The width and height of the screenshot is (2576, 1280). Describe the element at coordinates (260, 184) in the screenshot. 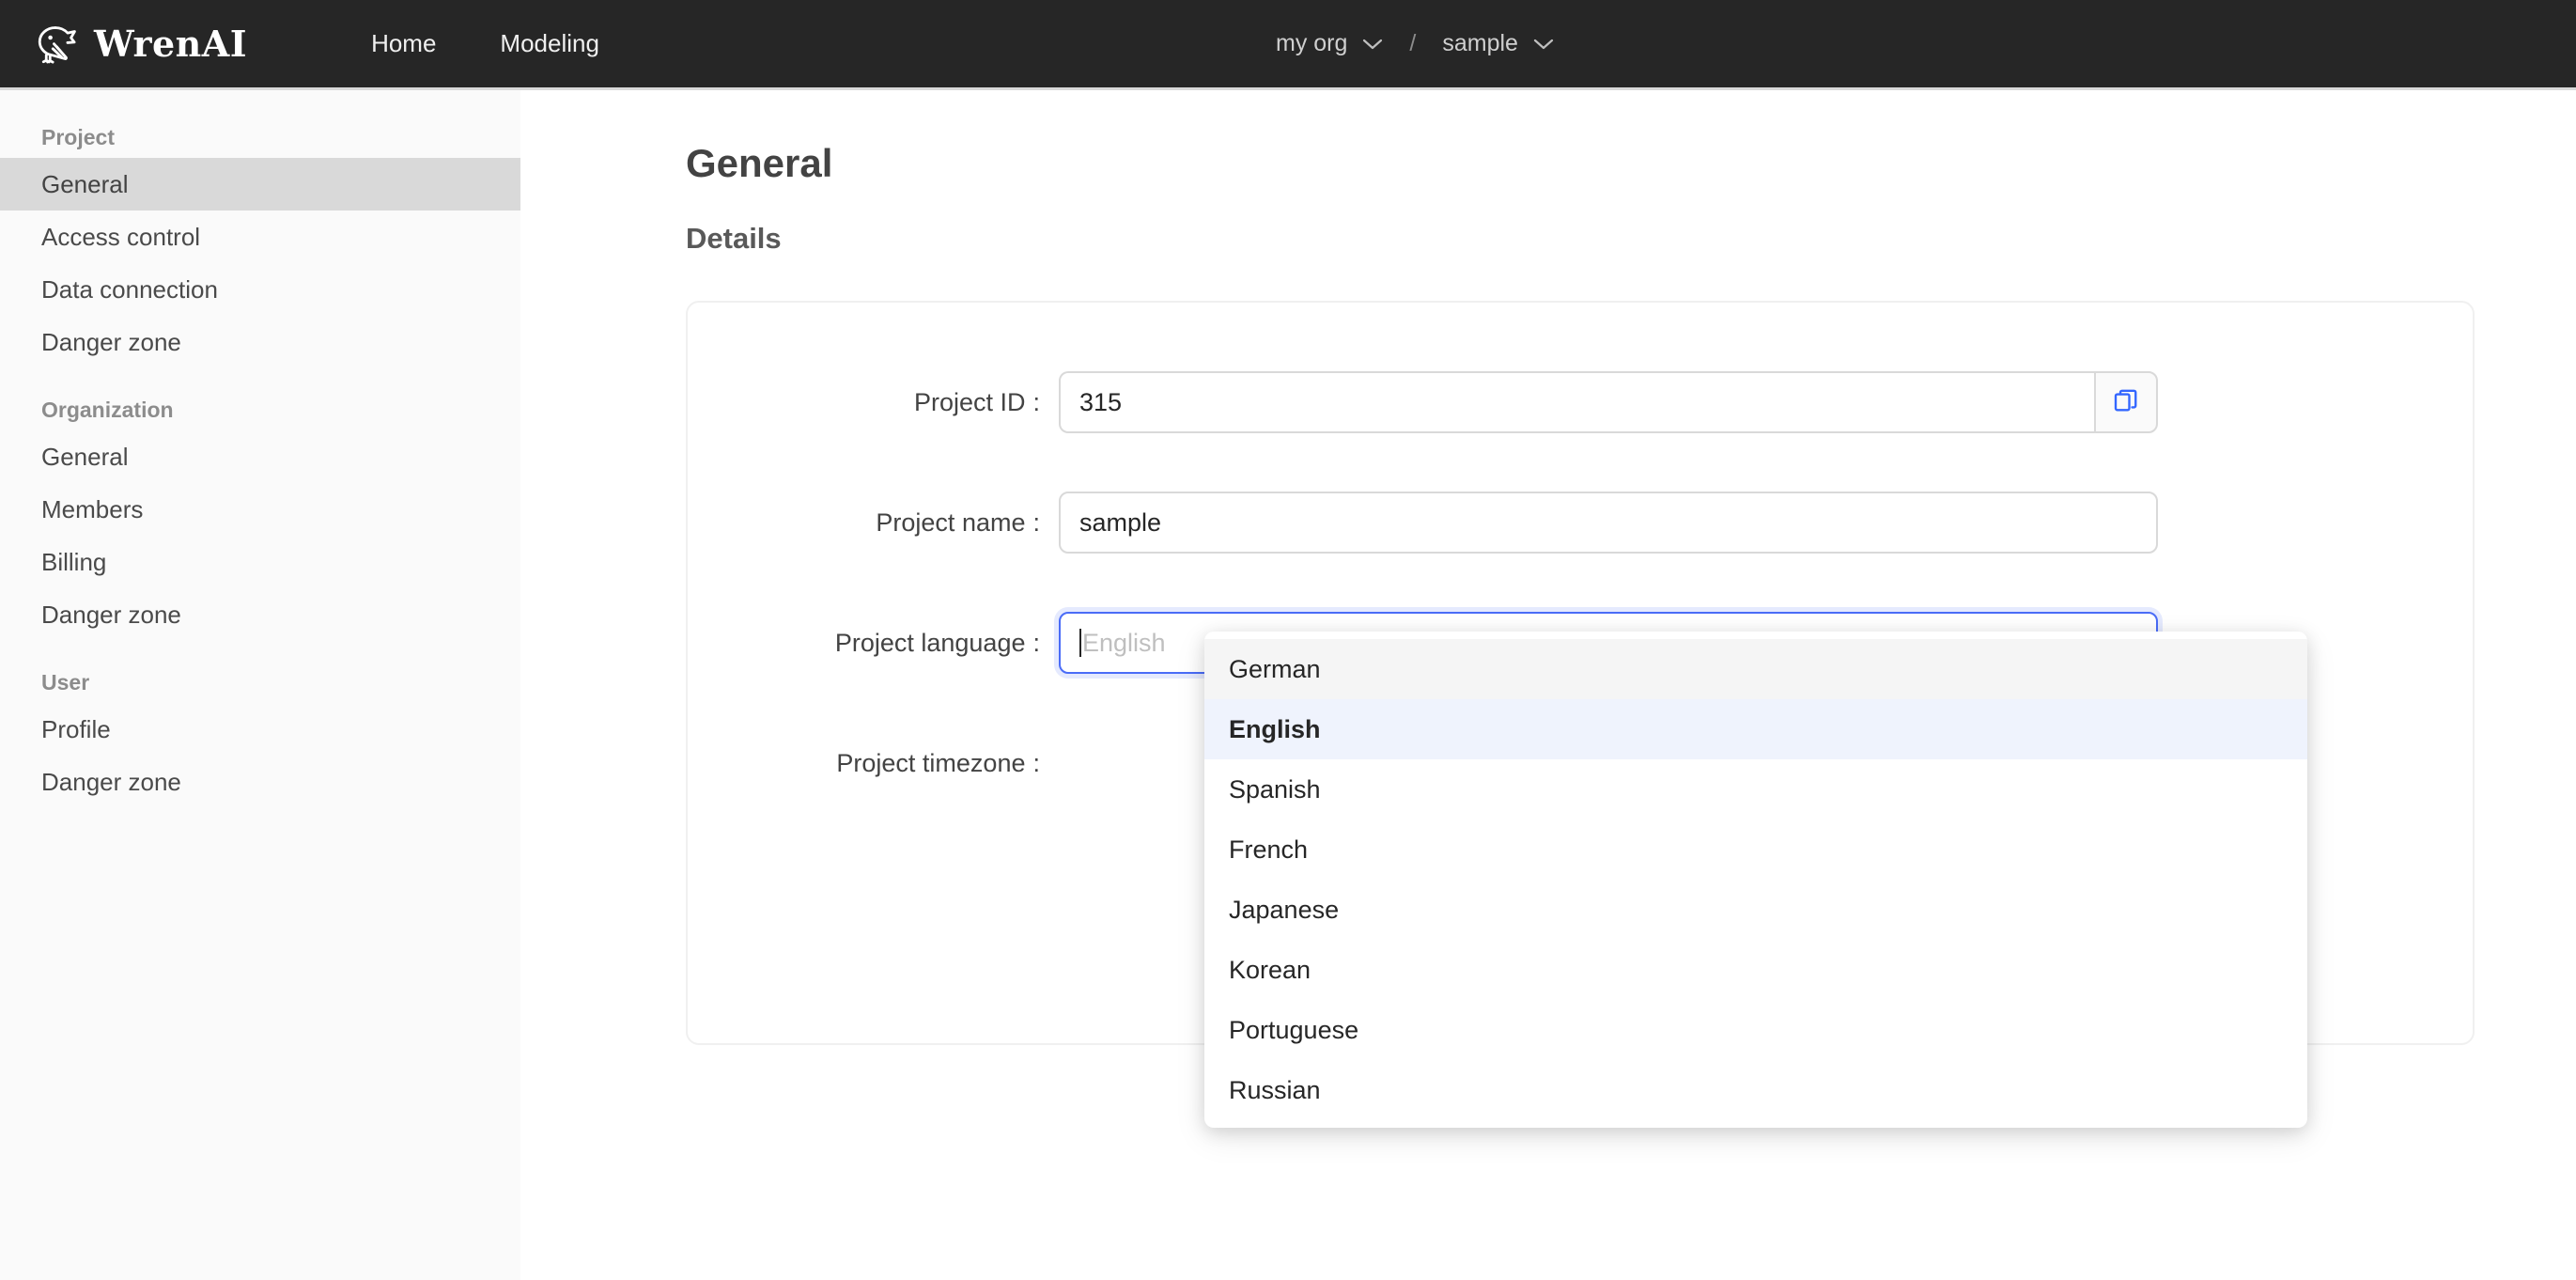

I see `sidebar-item-project-general: General` at that location.